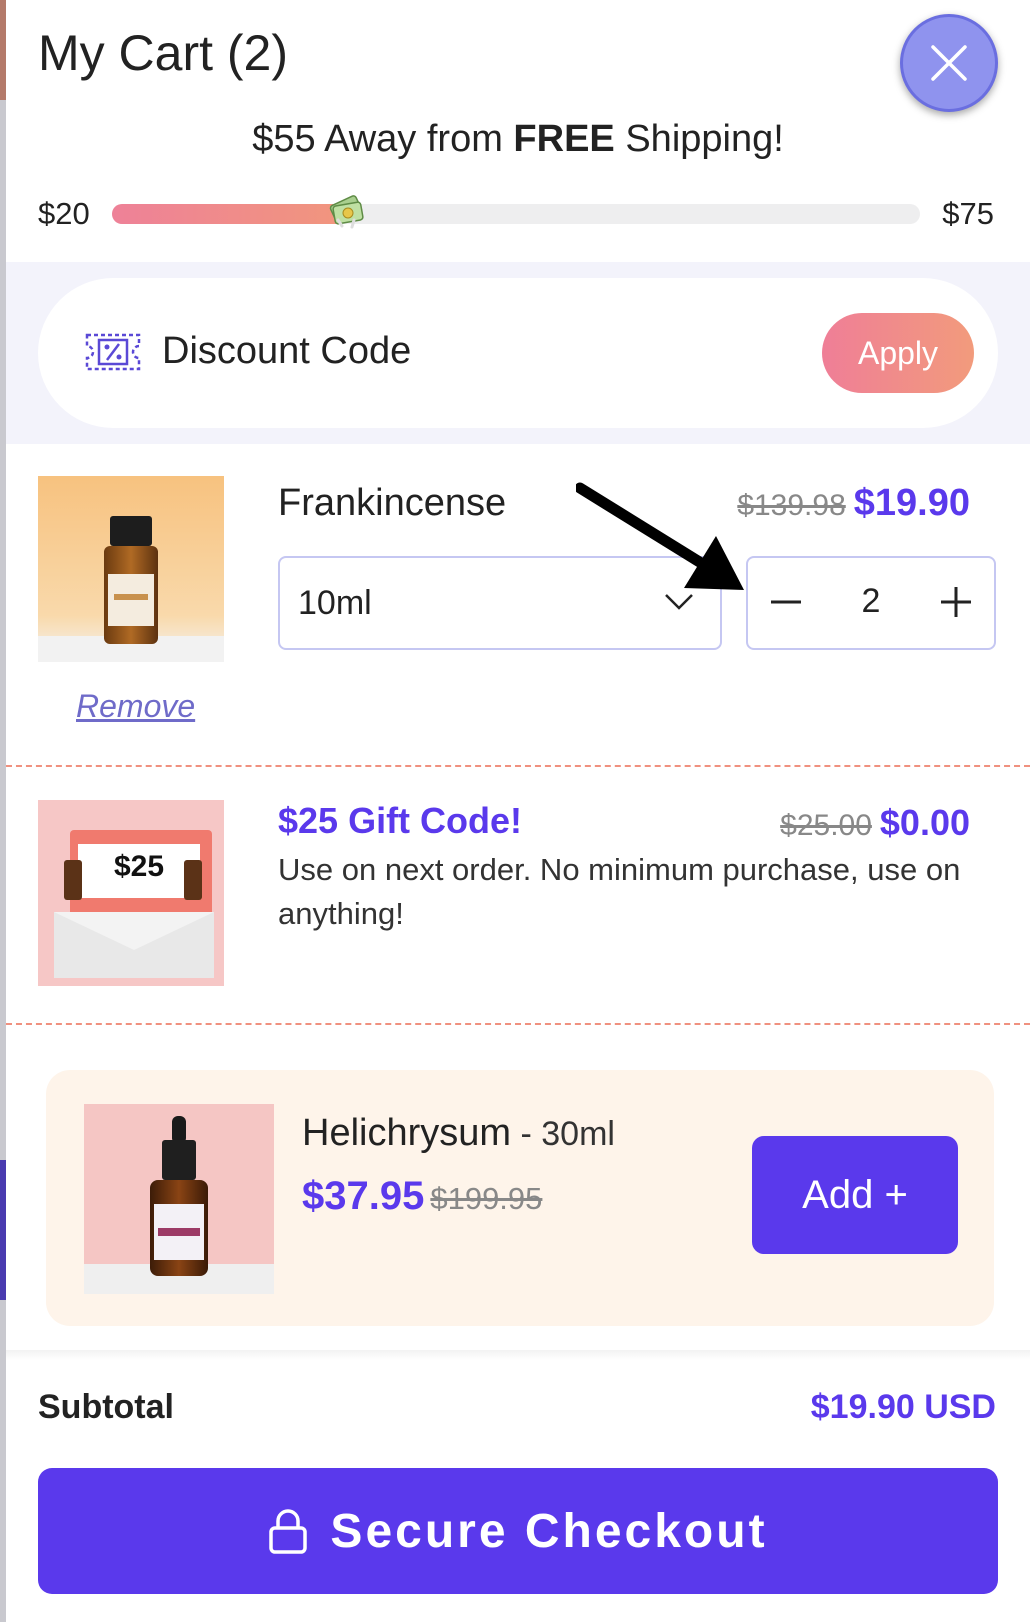 Image resolution: width=1030 pixels, height=1622 pixels. What do you see at coordinates (903, 1407) in the screenshot?
I see `subtotal-value: $19.90 USD` at bounding box center [903, 1407].